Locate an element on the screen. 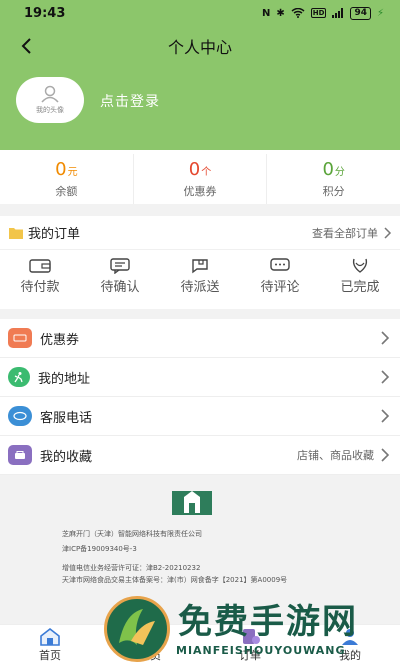 Image resolution: width=400 pixels, height=666 pixels. stats-panel: 0 元 余额 0 个 优惠券 0 分 积分 is located at coordinates (200, 177).